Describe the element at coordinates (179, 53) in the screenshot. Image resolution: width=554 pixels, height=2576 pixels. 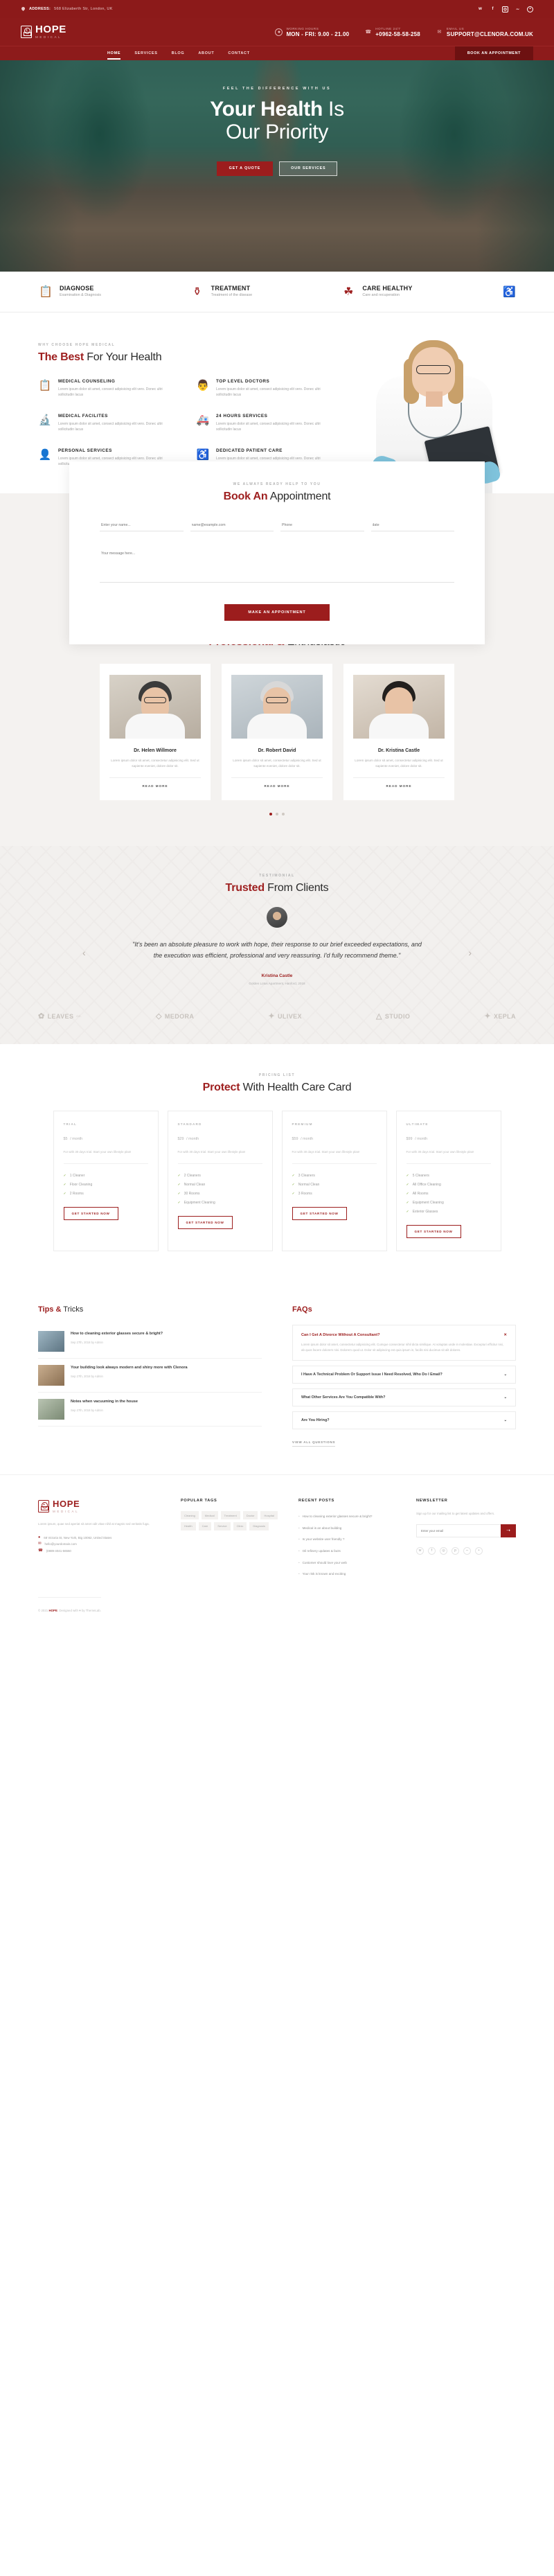
I see `nav-item-blog: BLOG` at that location.